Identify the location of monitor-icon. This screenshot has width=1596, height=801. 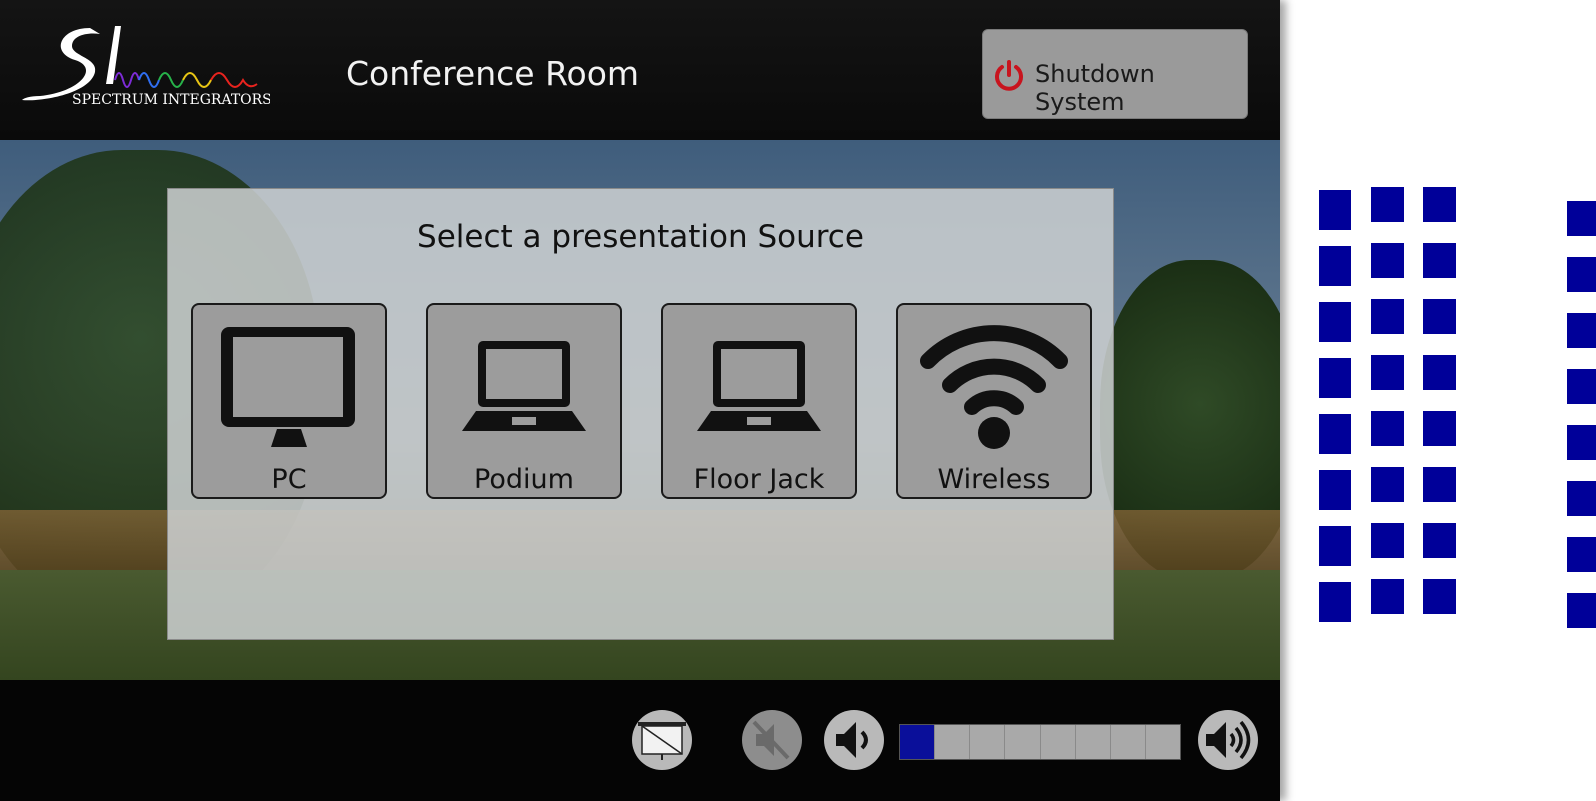
(288, 387).